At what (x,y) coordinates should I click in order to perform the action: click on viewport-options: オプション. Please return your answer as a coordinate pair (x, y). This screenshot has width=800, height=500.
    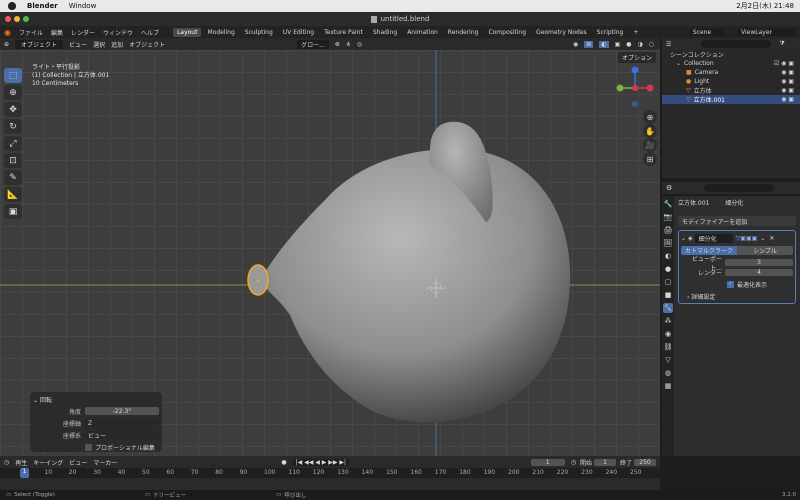
    Looking at the image, I should click on (637, 57).